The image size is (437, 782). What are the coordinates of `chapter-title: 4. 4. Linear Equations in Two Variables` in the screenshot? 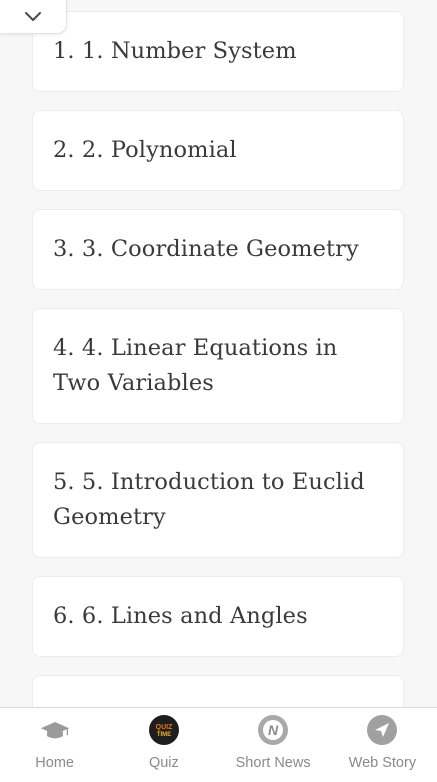 It's located at (195, 365).